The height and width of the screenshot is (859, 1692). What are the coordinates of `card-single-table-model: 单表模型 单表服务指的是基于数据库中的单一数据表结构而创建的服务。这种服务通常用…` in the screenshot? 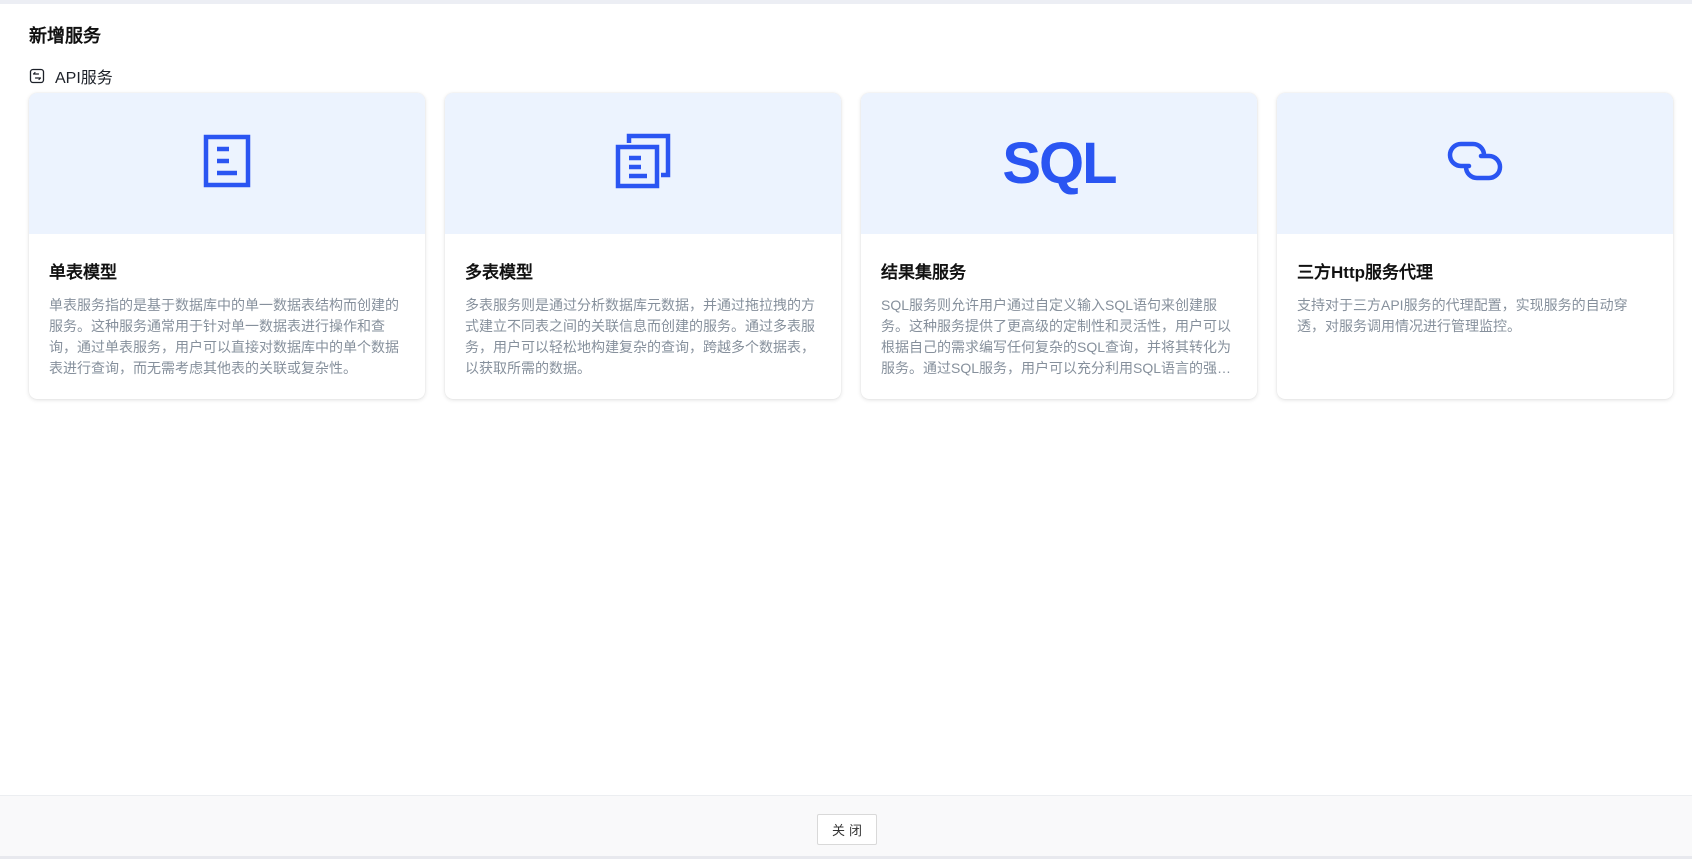 It's located at (227, 246).